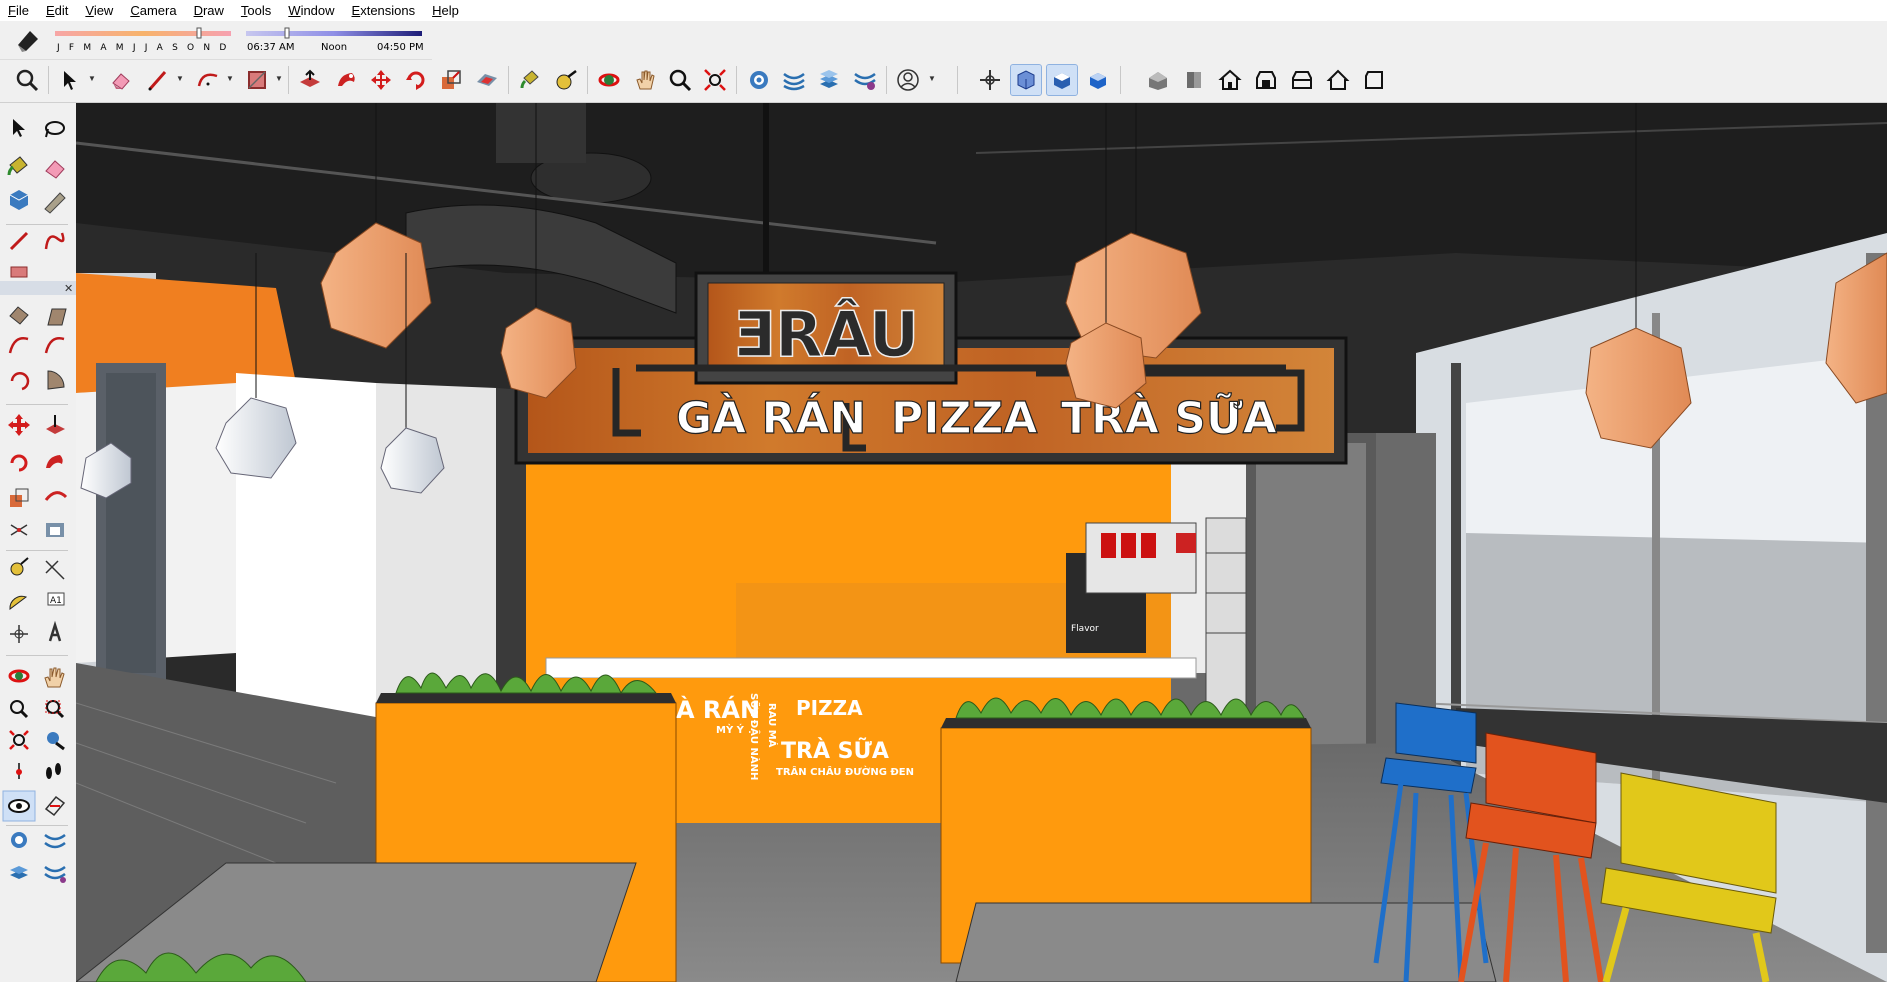 The width and height of the screenshot is (1887, 982). What do you see at coordinates (19, 241) in the screenshot?
I see `pencil-tool-icon` at bounding box center [19, 241].